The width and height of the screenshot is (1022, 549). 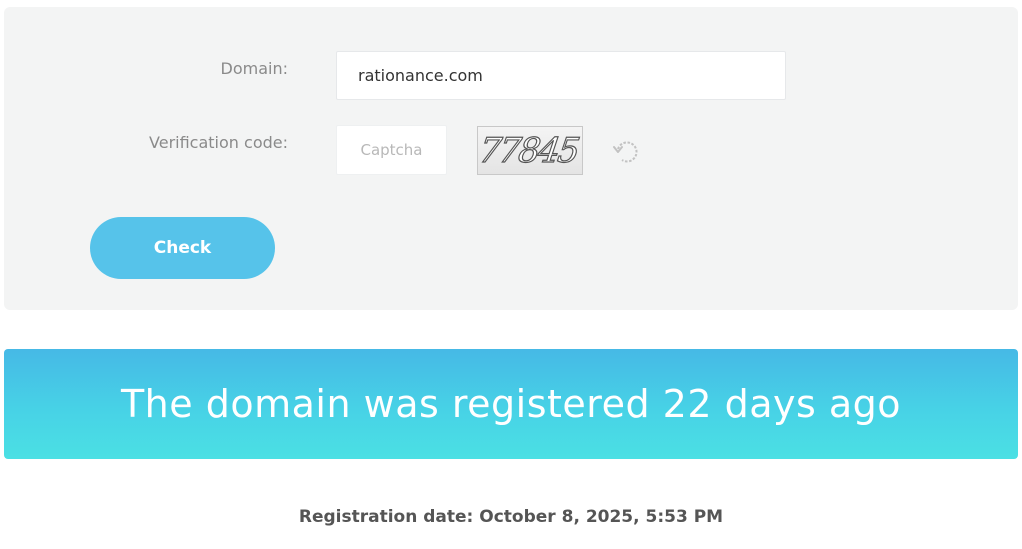 I want to click on captcha-image: 77845, so click(x=530, y=150).